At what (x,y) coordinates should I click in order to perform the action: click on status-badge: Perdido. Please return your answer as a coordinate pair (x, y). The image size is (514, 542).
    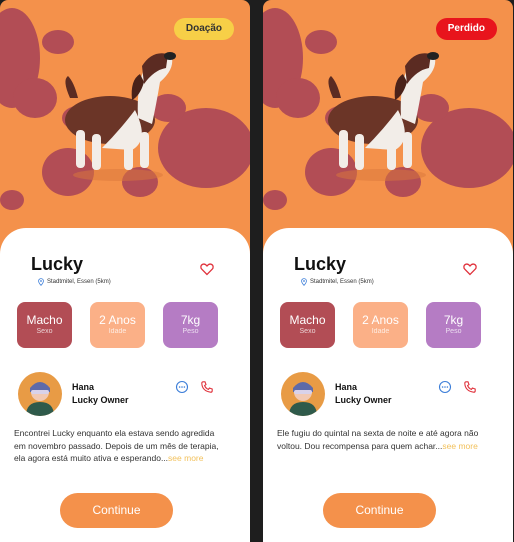
    Looking at the image, I should click on (466, 29).